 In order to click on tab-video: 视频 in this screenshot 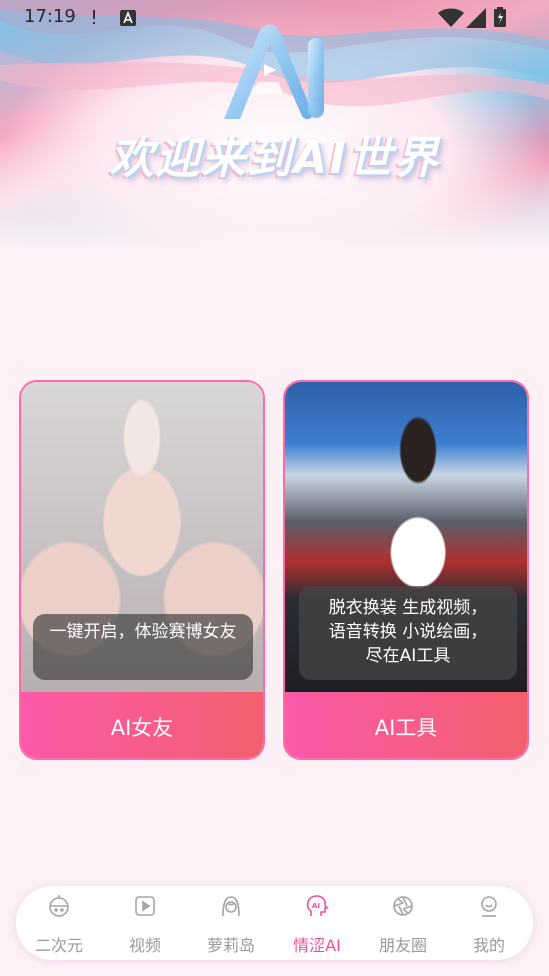, I will do `click(145, 923)`.